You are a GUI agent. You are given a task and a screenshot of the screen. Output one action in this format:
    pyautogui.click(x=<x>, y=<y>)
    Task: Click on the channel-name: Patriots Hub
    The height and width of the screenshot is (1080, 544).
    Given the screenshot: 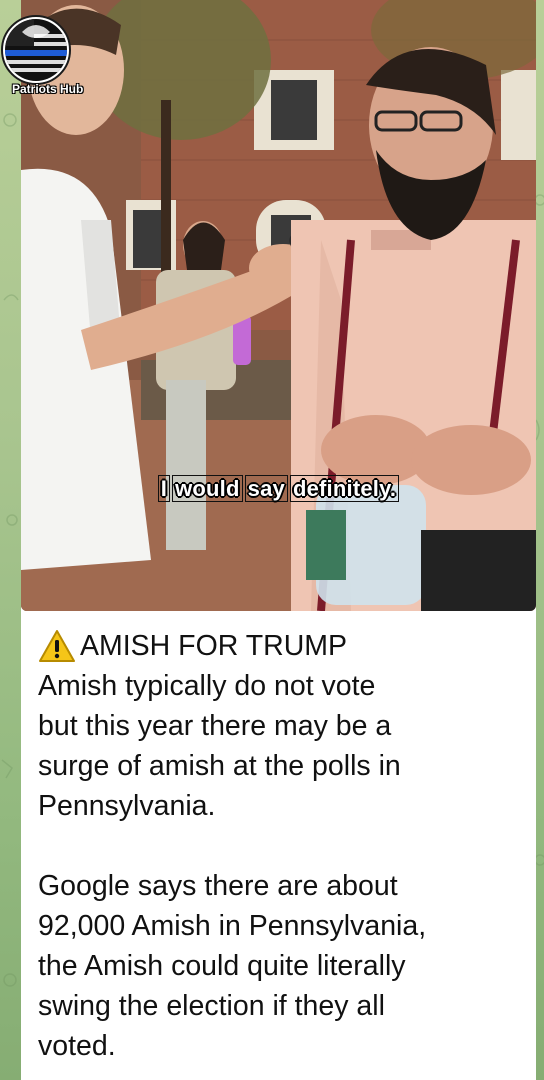 What is the action you would take?
    pyautogui.click(x=48, y=89)
    